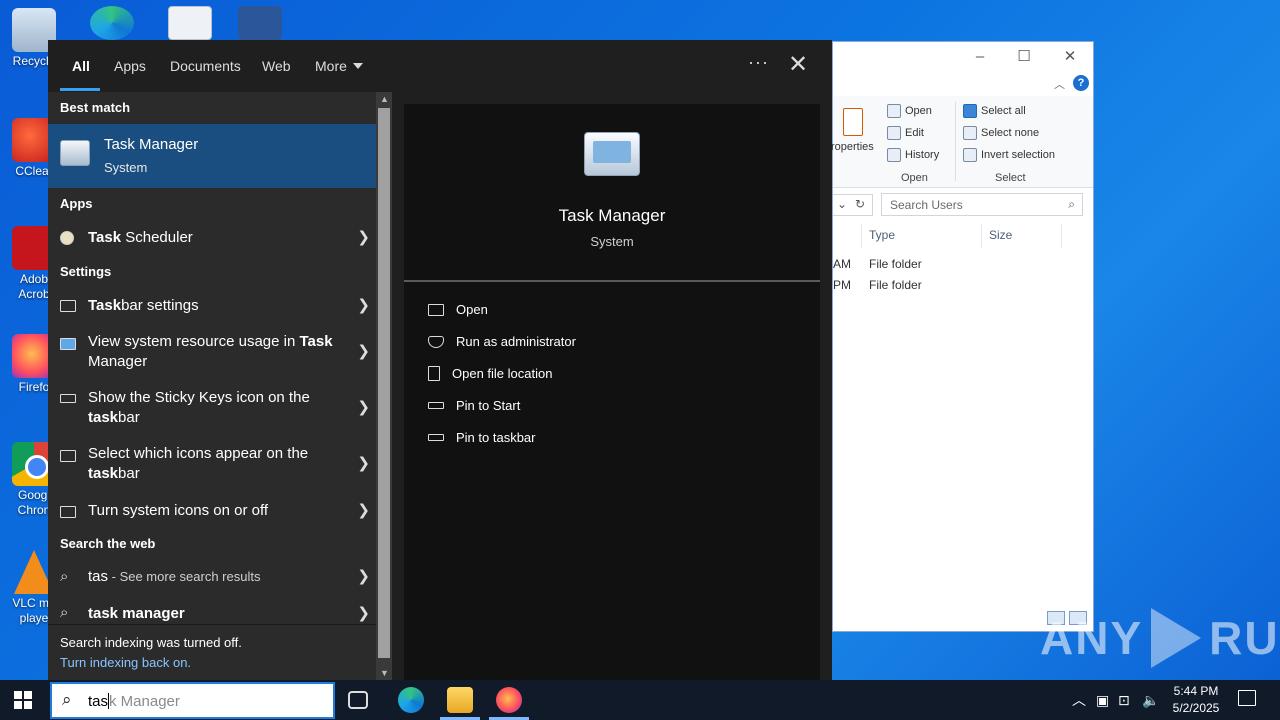  I want to click on chevron-down-icon: ⌄, so click(842, 204).